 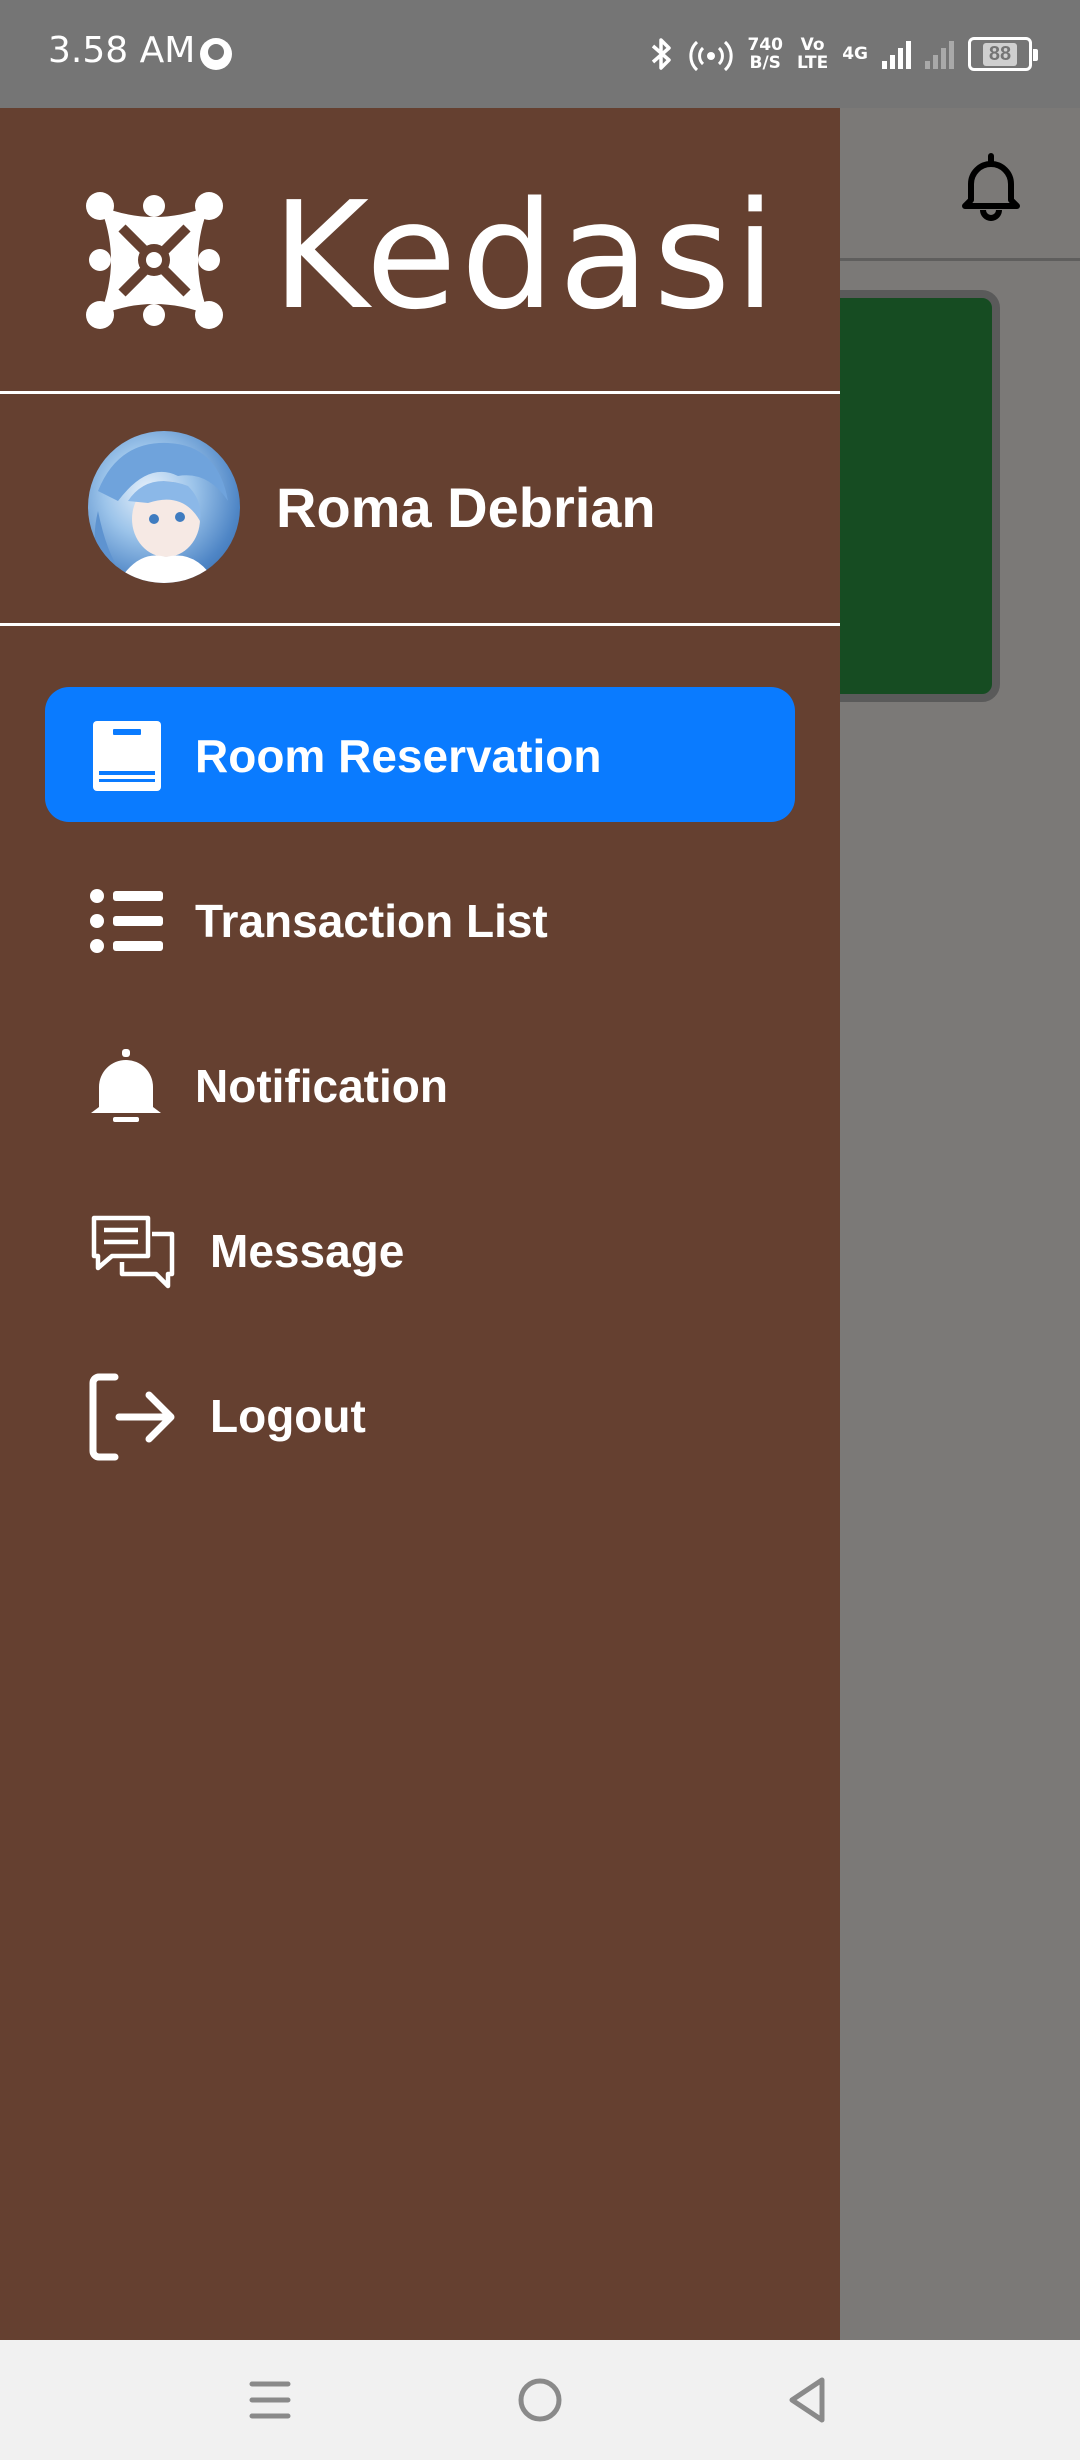 What do you see at coordinates (132, 1417) in the screenshot?
I see `logout-icon` at bounding box center [132, 1417].